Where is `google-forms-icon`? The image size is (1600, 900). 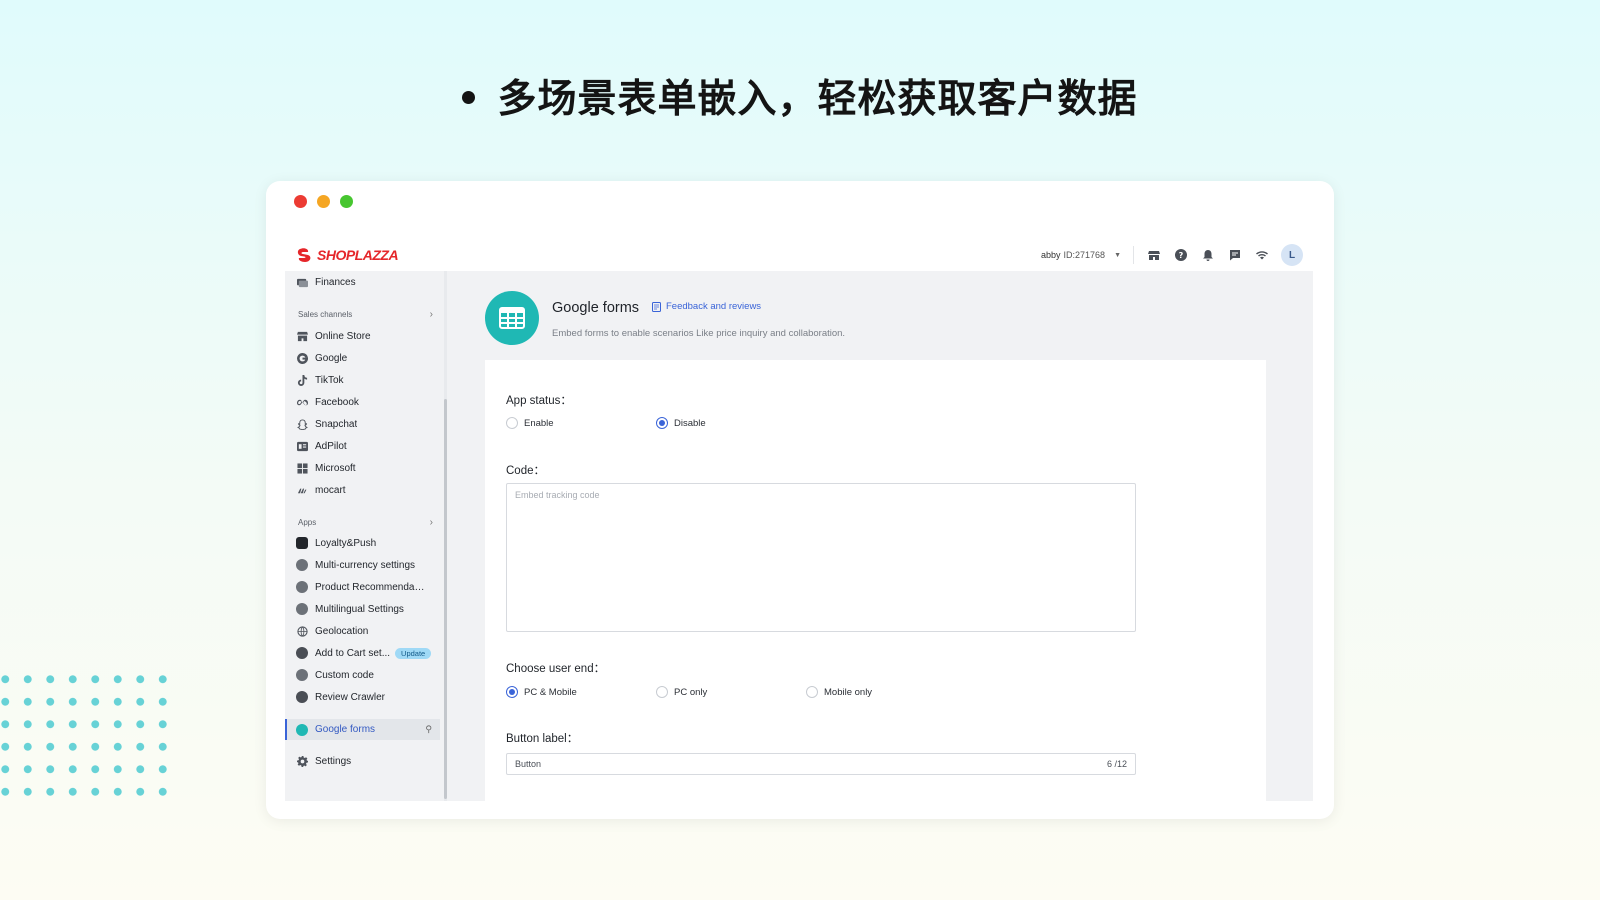 google-forms-icon is located at coordinates (302, 729).